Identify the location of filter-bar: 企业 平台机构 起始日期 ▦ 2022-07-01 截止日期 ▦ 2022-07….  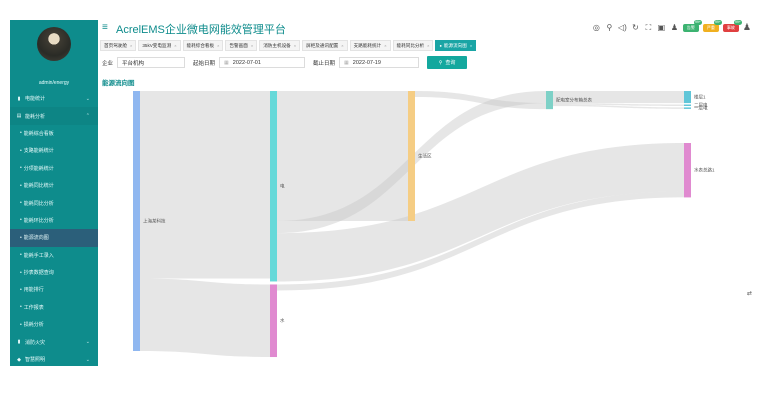
(285, 62).